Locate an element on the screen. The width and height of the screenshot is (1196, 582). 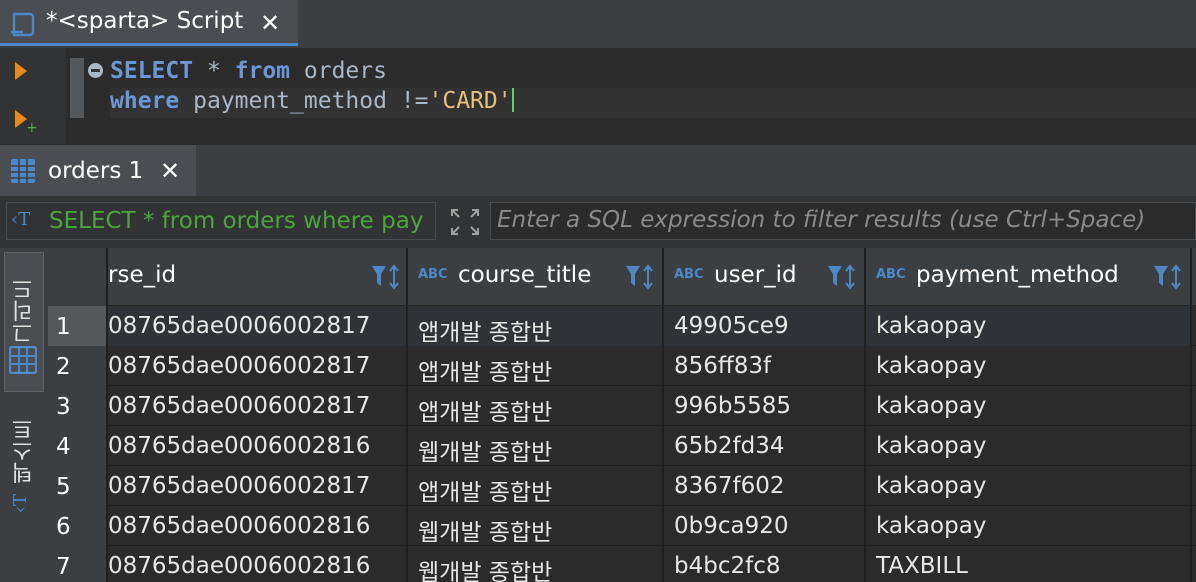
cell-value: 8367f602 is located at coordinates (729, 486).